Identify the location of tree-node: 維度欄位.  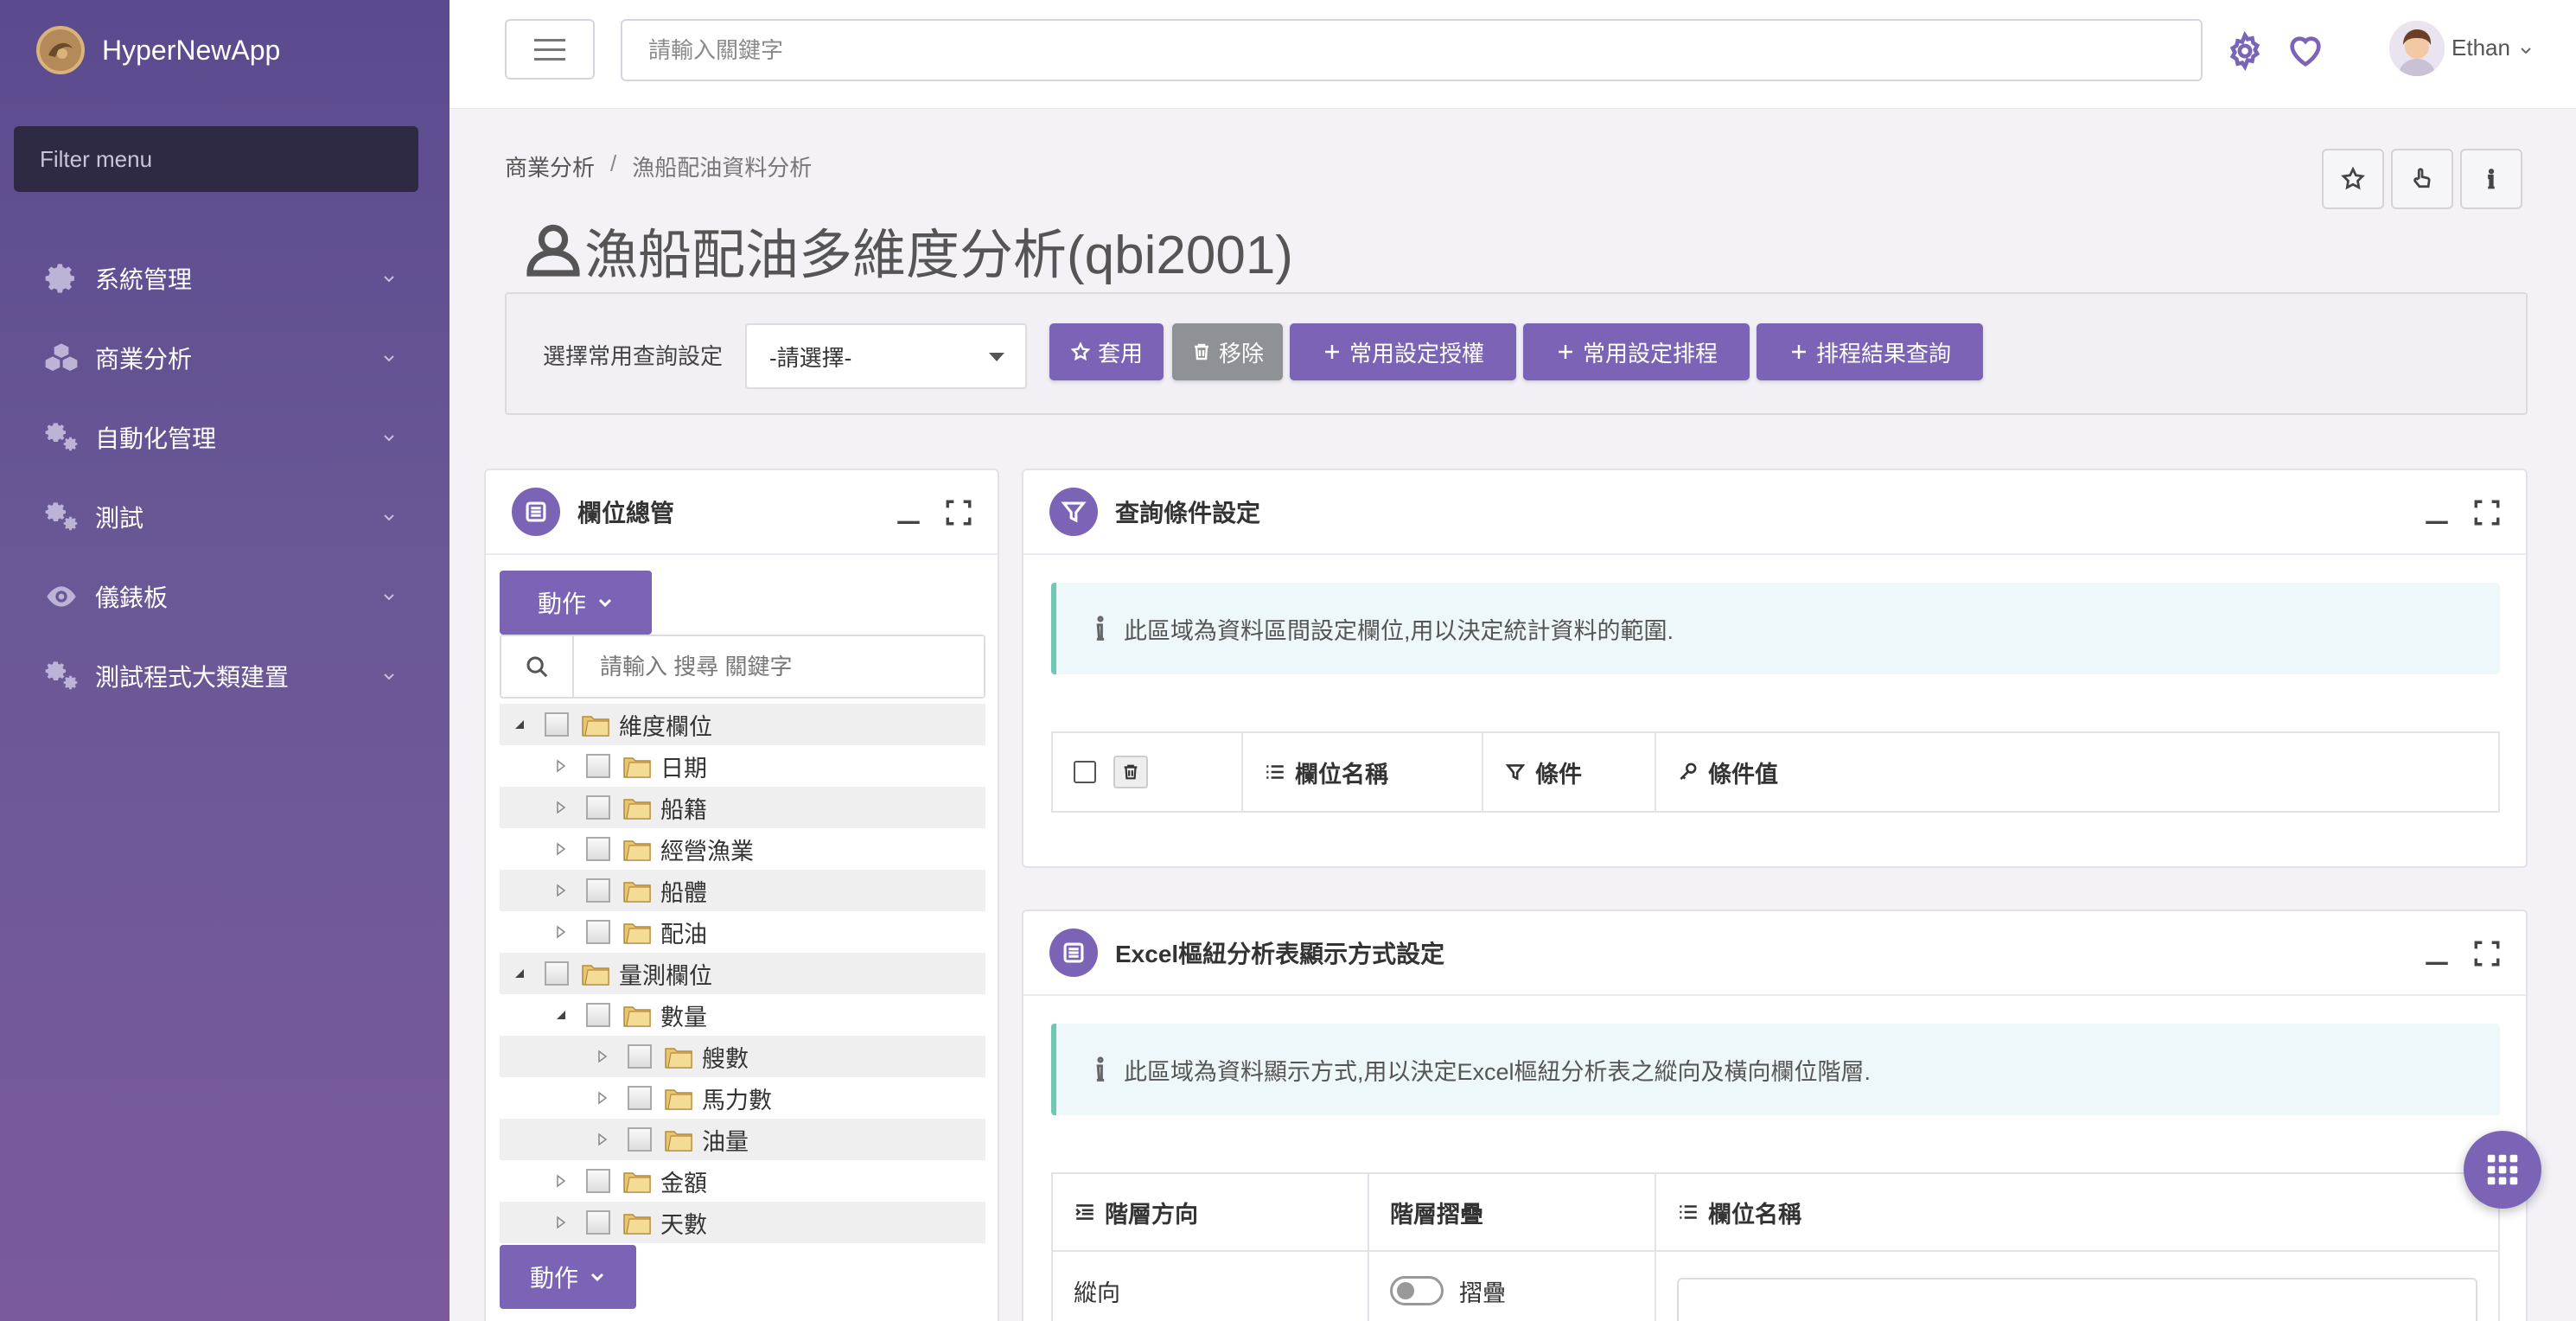
(742, 724).